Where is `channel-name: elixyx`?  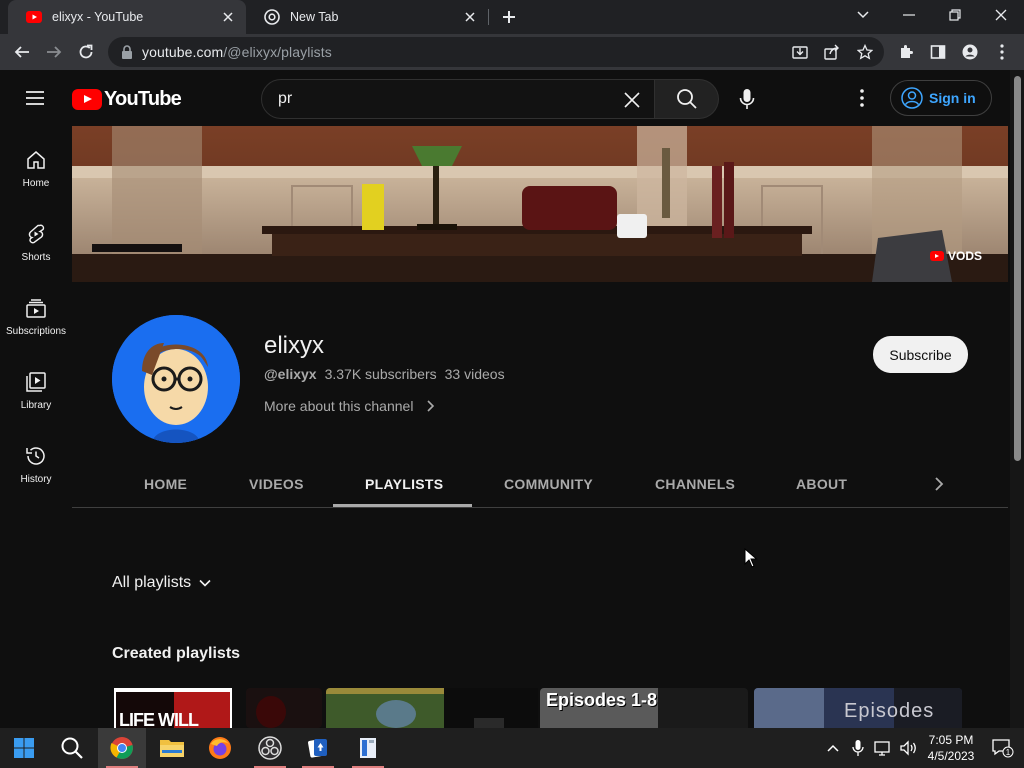 channel-name: elixyx is located at coordinates (294, 345).